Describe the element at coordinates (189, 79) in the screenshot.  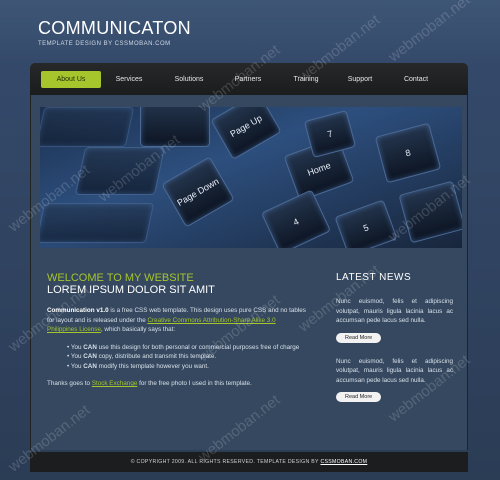
I see `nav-item-solutions: Solutions` at that location.